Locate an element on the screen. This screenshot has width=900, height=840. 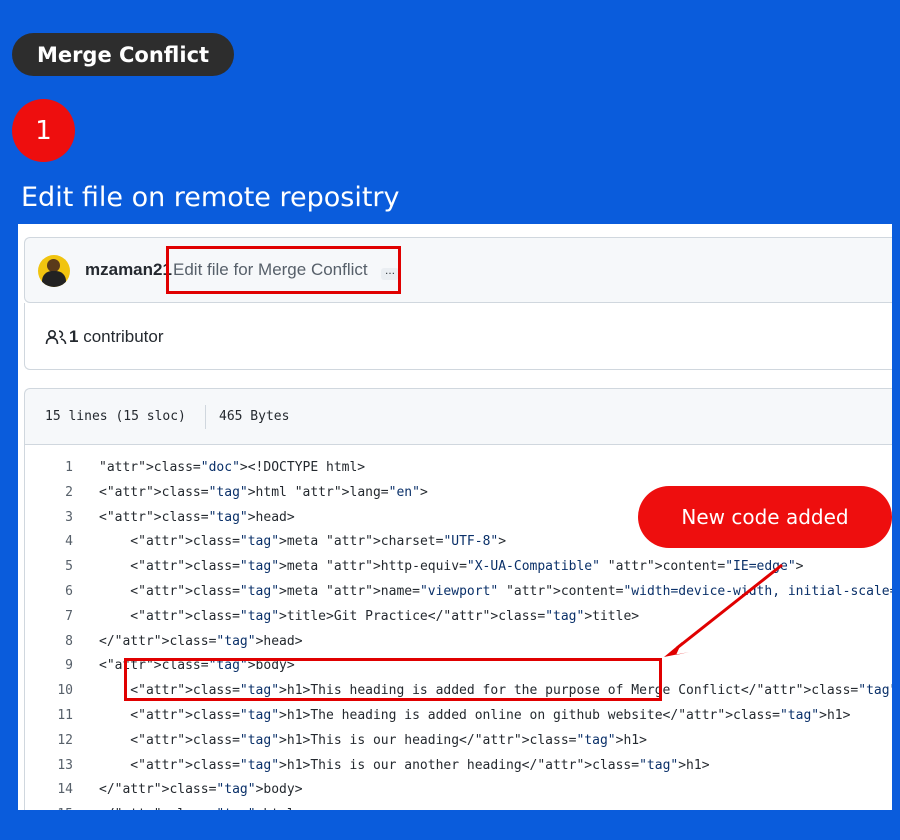
line-content: </"attr">class="tag">head> is located at coordinates (201, 641).